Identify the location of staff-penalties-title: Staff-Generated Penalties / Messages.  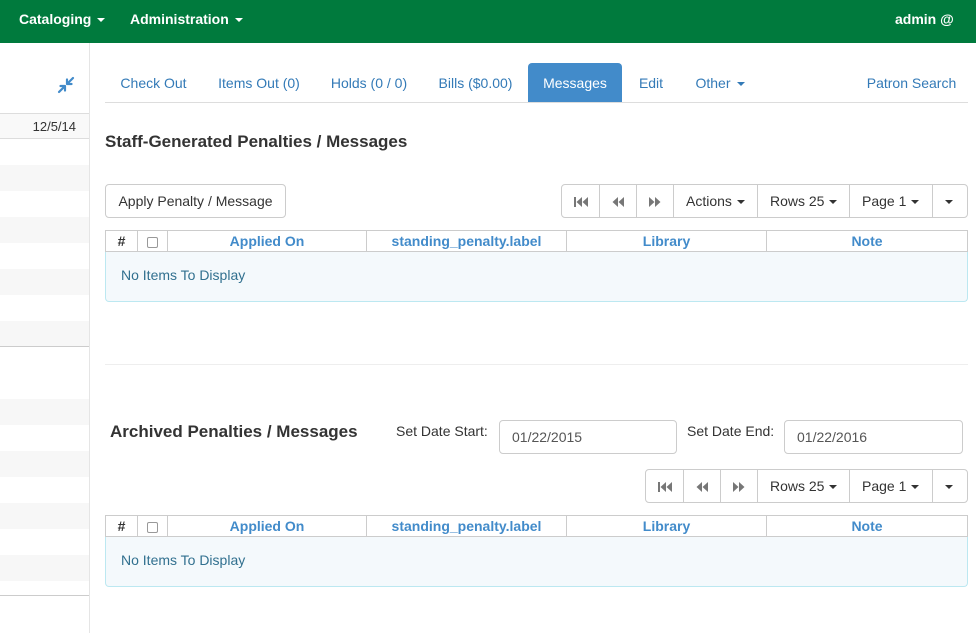
(256, 141).